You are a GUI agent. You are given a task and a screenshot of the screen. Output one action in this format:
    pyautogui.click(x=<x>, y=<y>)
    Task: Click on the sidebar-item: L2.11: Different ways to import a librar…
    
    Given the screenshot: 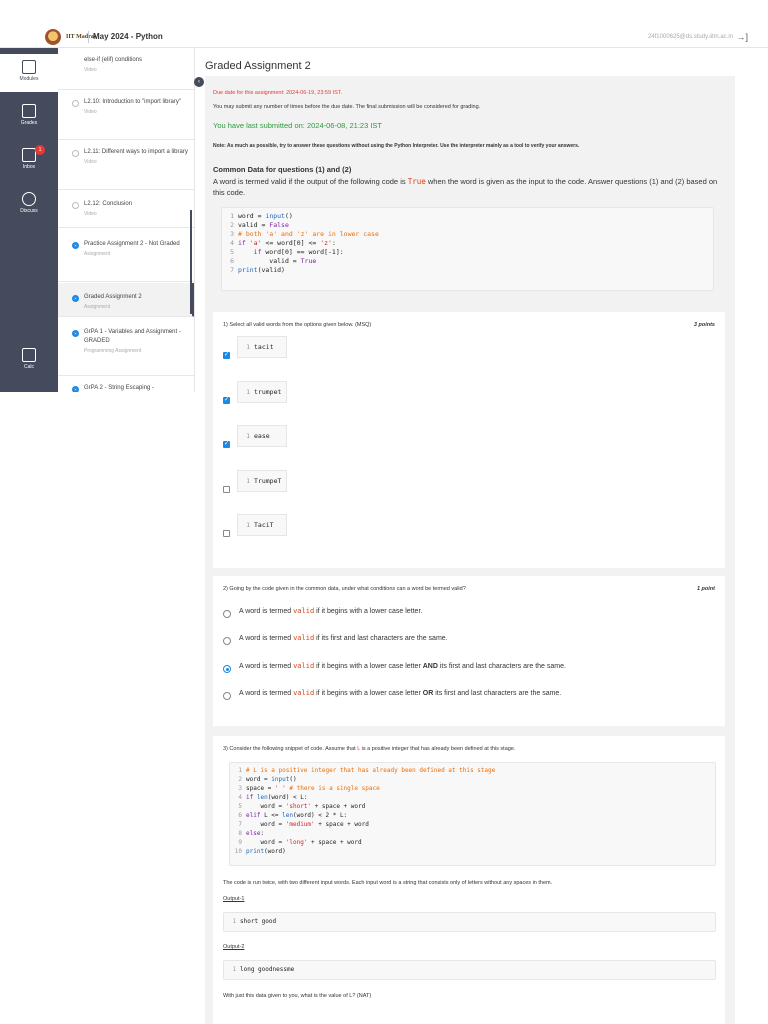 What is the action you would take?
    pyautogui.click(x=126, y=166)
    